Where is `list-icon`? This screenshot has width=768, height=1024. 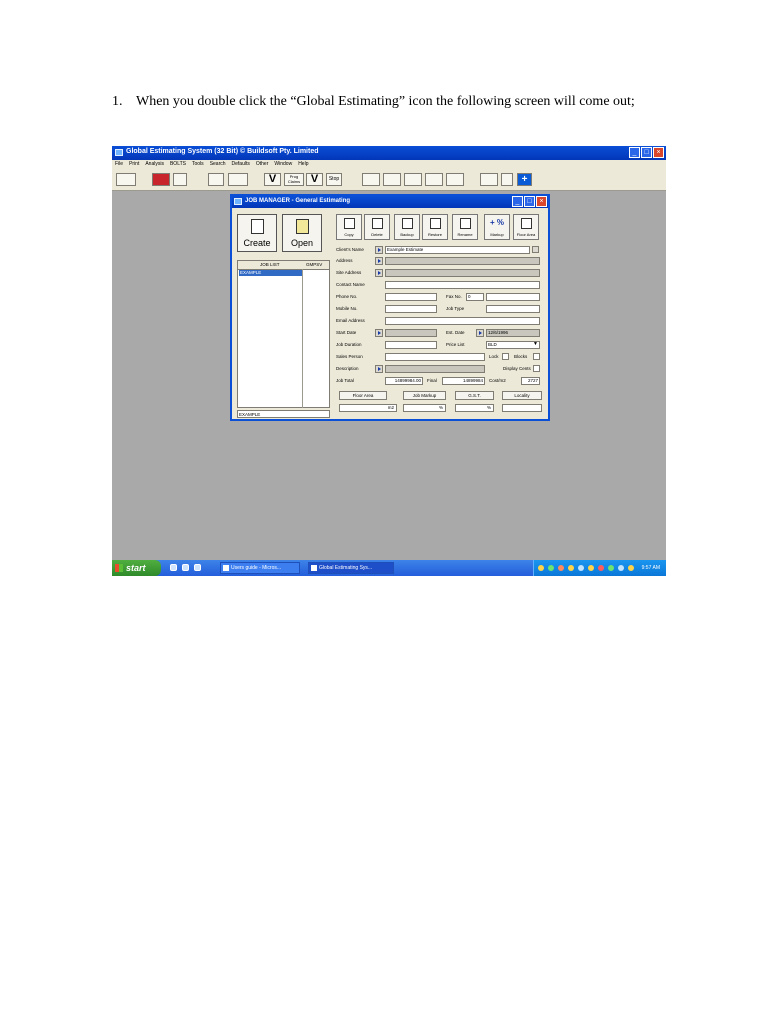
list-icon is located at coordinates (238, 179).